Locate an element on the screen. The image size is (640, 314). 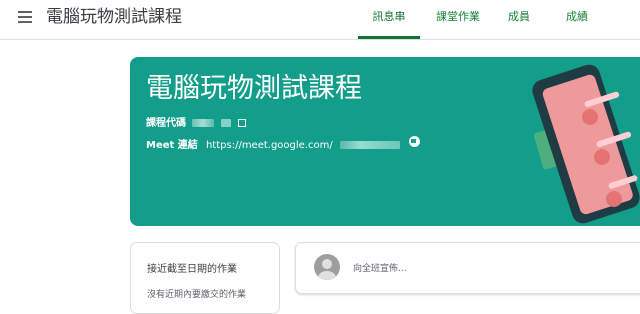
tab-classwork: 課堂作業 is located at coordinates (458, 19).